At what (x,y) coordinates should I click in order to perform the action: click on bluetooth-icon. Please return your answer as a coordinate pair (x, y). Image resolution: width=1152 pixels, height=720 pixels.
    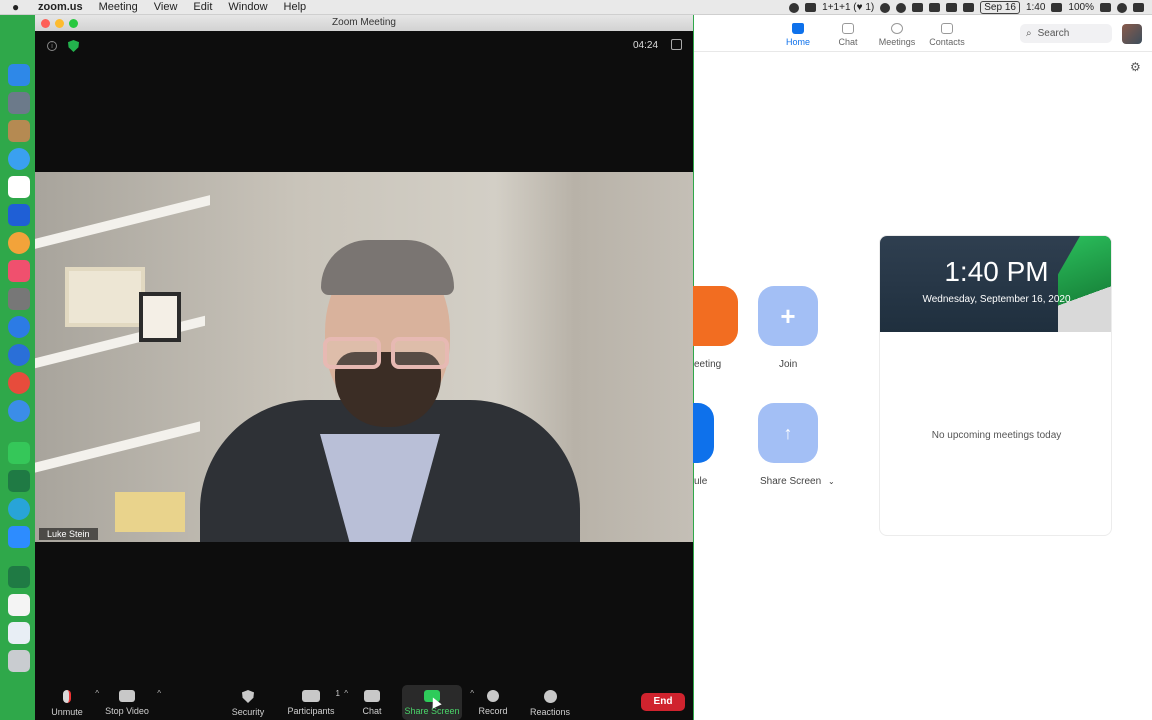
    Looking at the image, I should click on (969, 7).